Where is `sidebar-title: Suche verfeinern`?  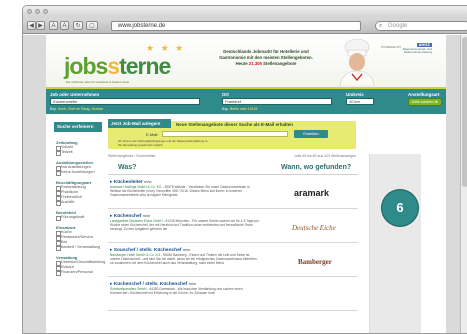 sidebar-title: Suche verfeinern is located at coordinates (78, 127).